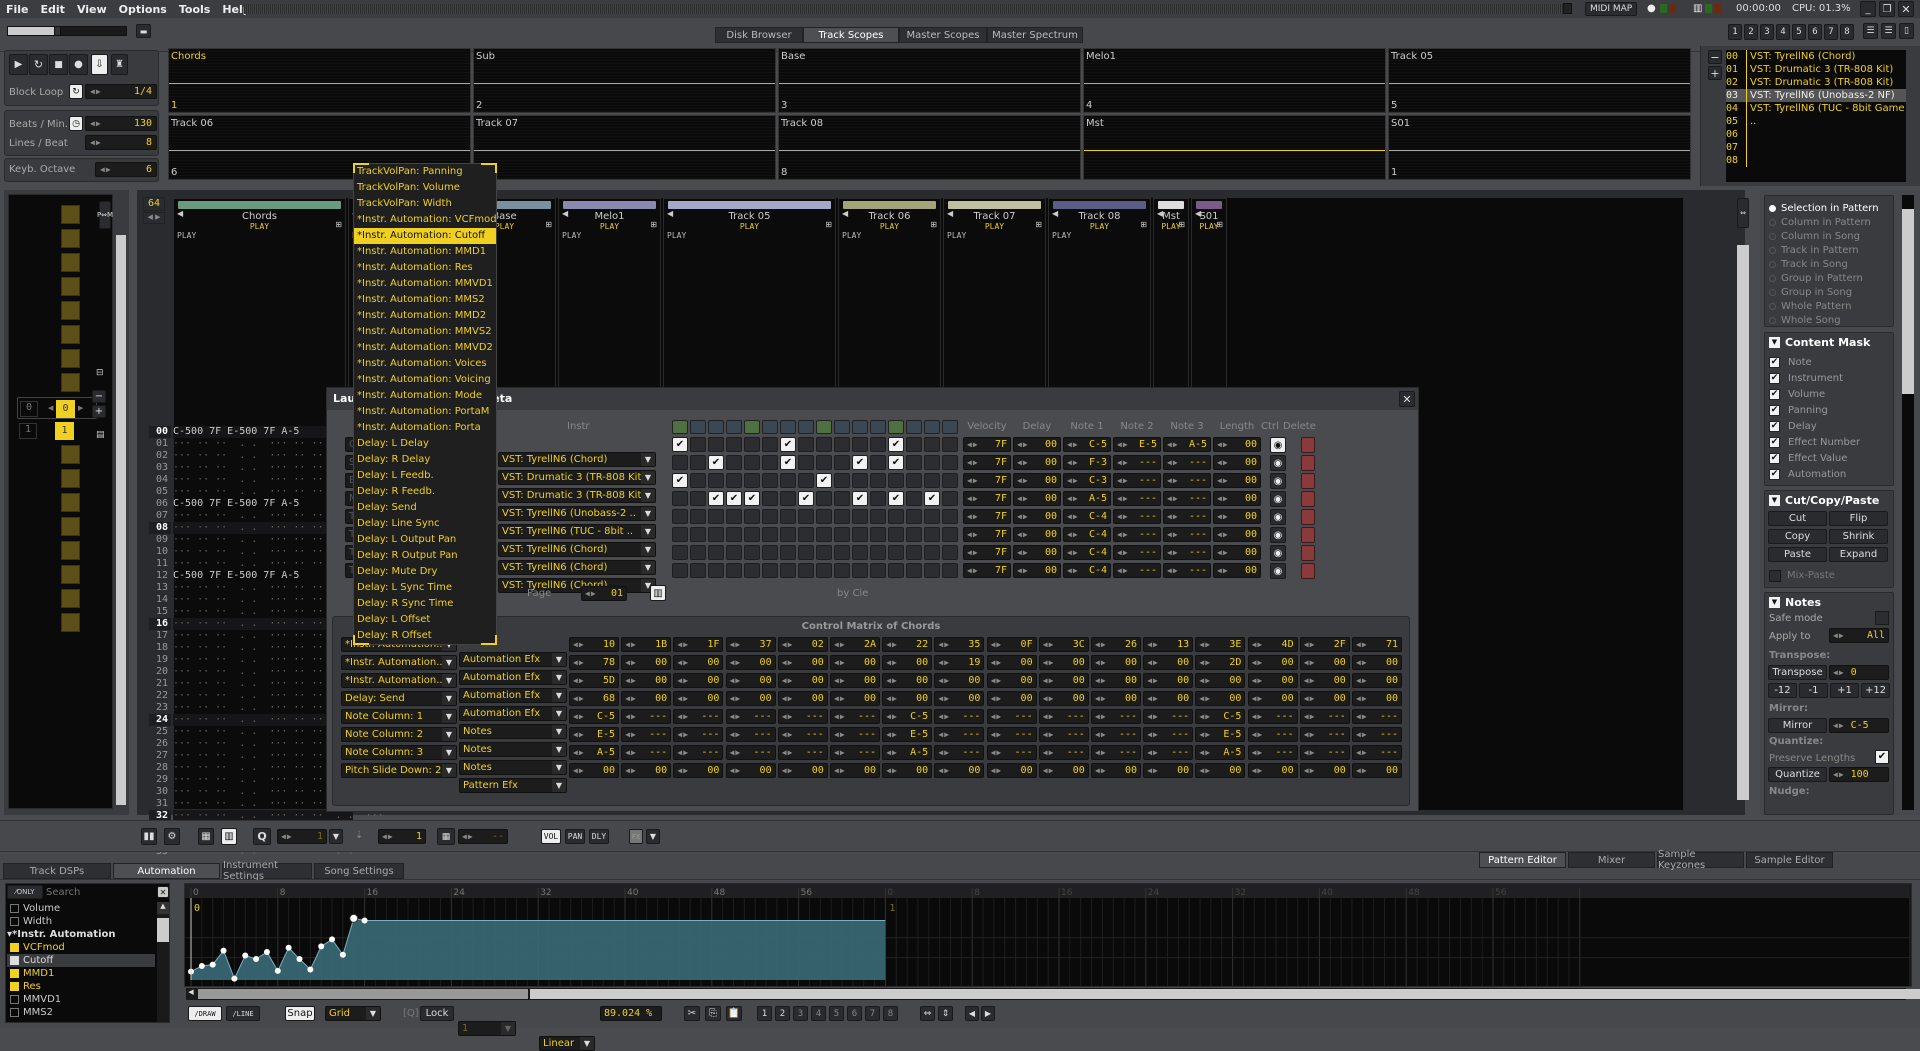  I want to click on dropdown-option: Delay: L Offset, so click(425, 620).